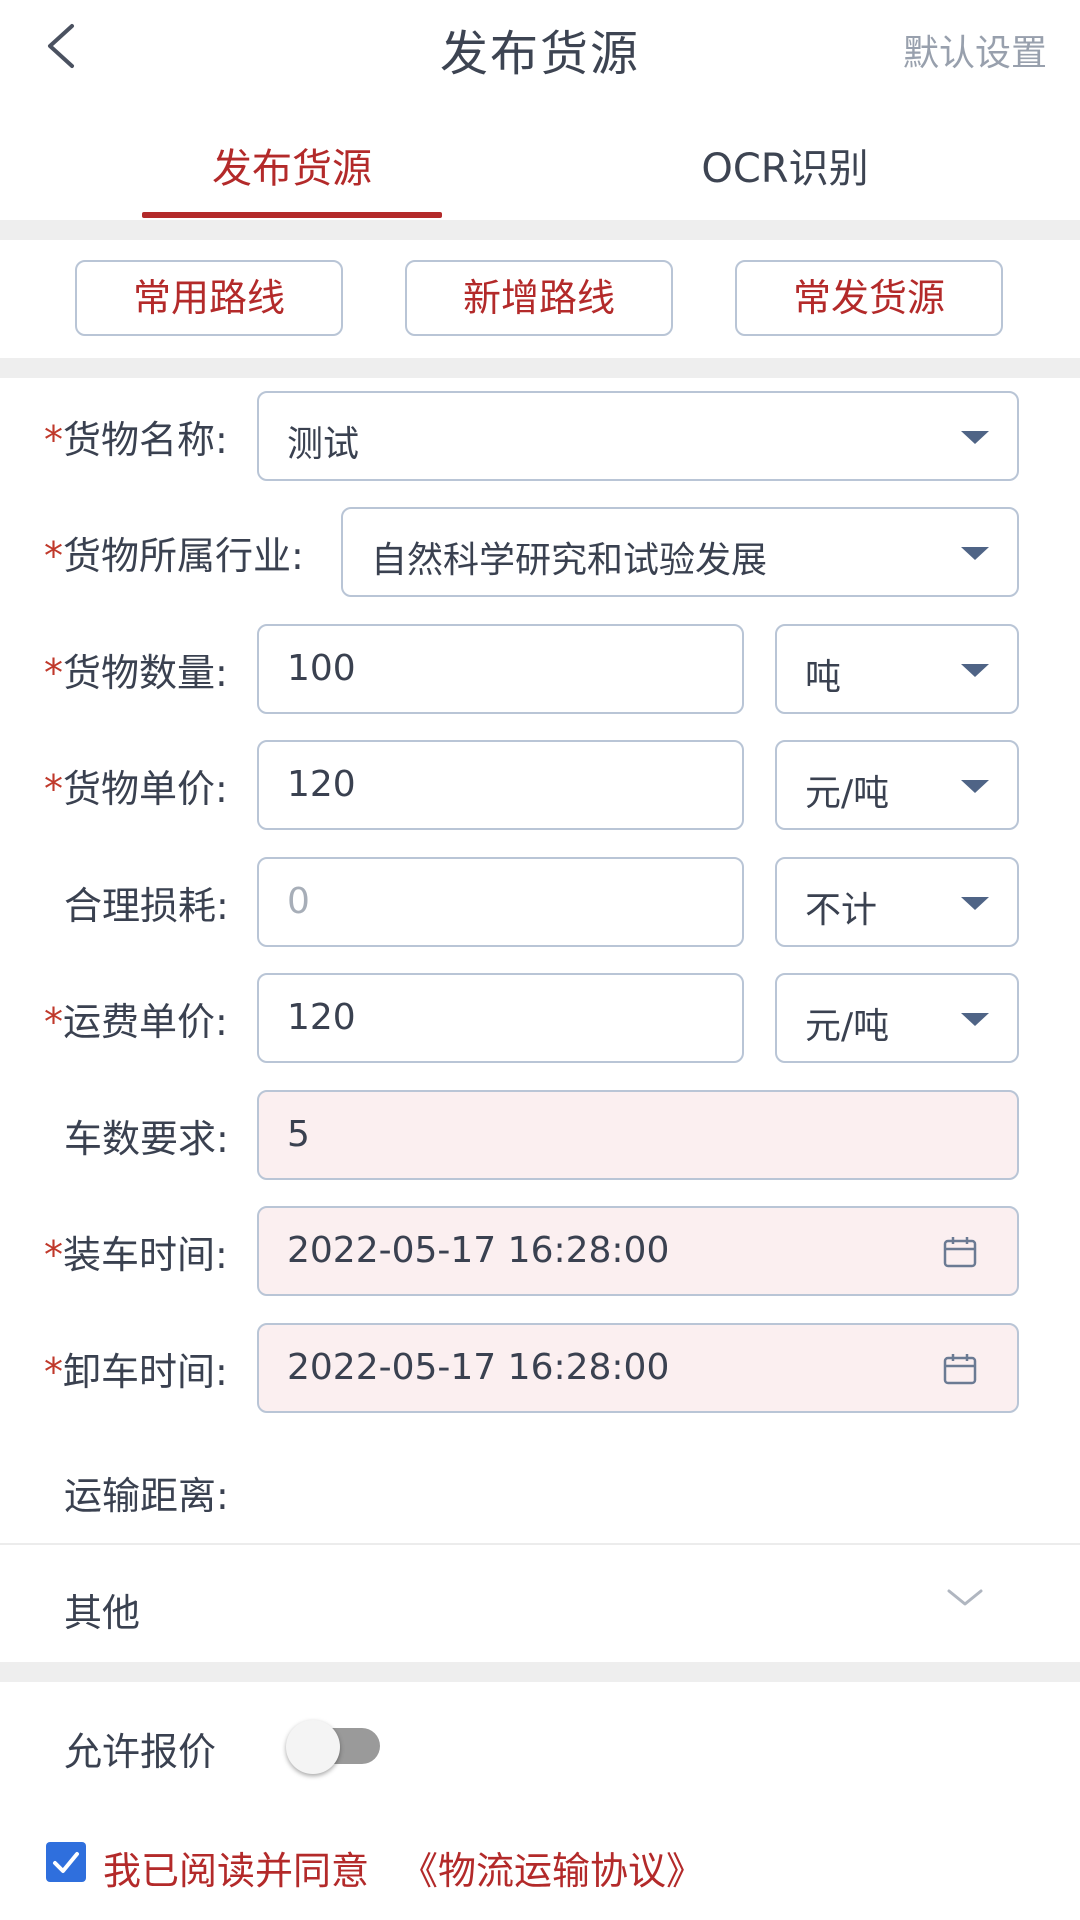 The height and width of the screenshot is (1920, 1080). Describe the element at coordinates (500, 785) in the screenshot. I see `unit-price-input: 120` at that location.